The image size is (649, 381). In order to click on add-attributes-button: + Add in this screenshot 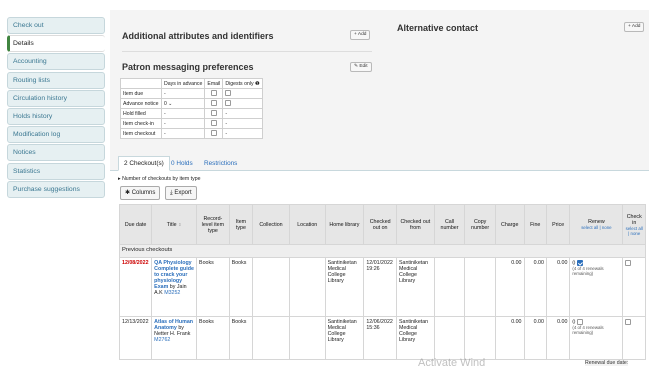, I will do `click(360, 35)`.